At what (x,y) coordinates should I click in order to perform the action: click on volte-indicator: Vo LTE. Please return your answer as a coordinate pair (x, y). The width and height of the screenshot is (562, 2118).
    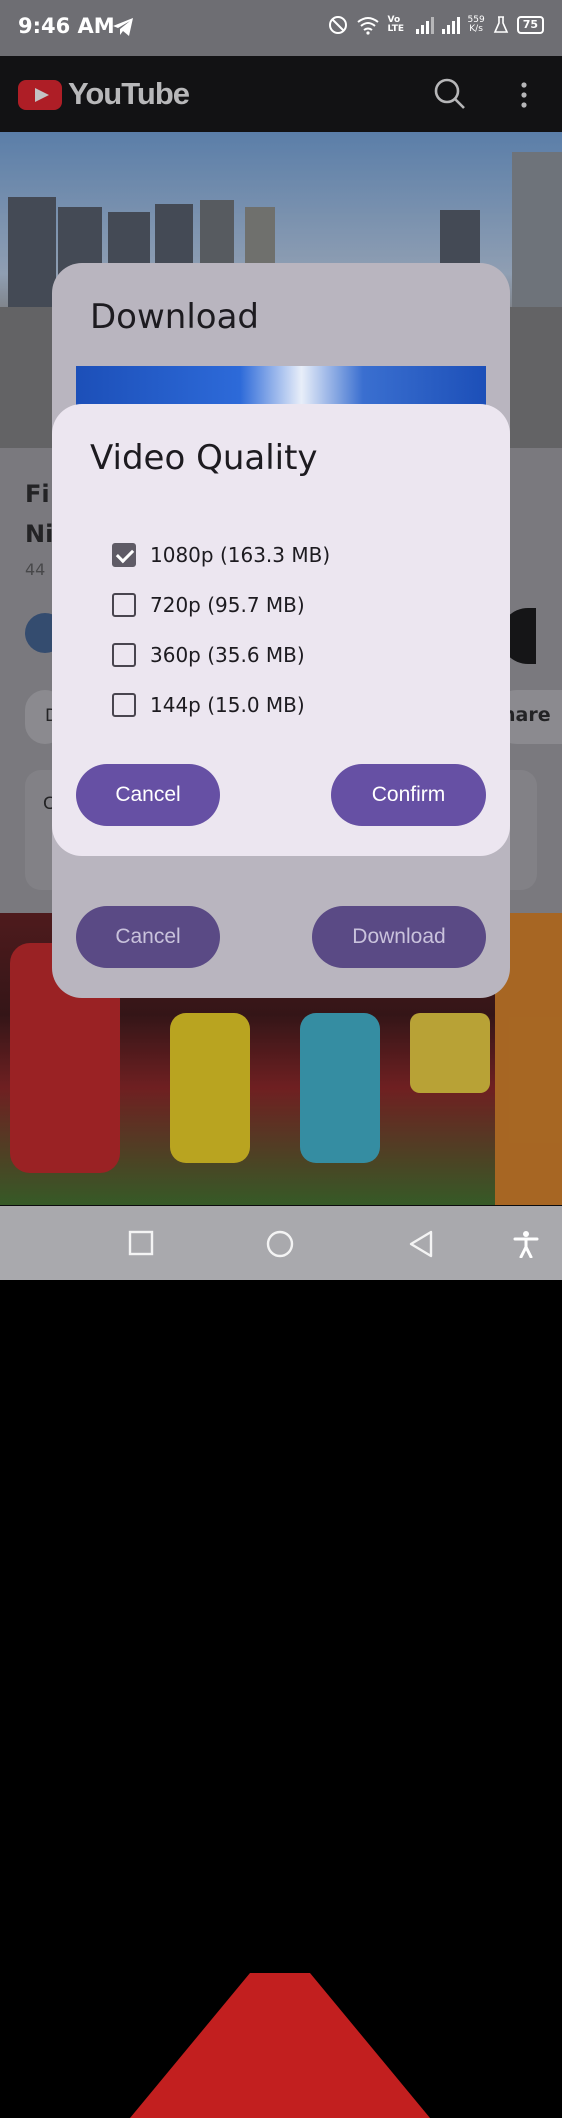
    Looking at the image, I should click on (396, 24).